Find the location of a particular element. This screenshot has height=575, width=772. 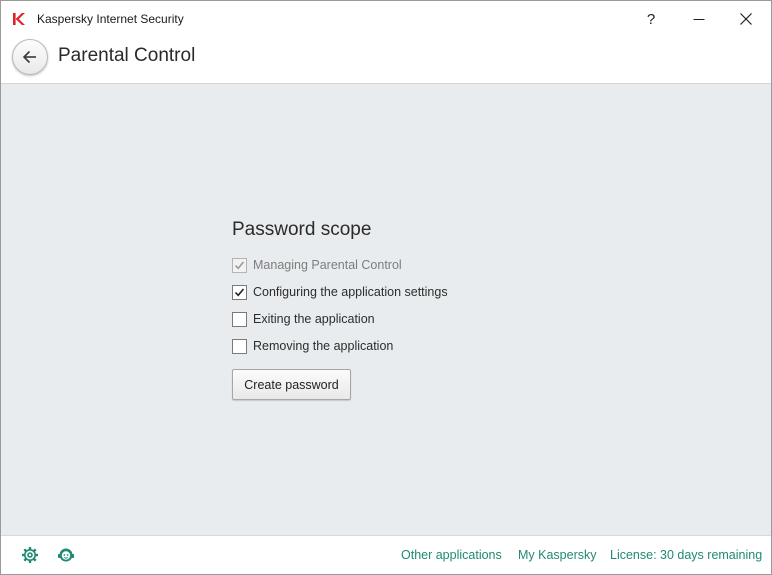

back-button is located at coordinates (30, 57).